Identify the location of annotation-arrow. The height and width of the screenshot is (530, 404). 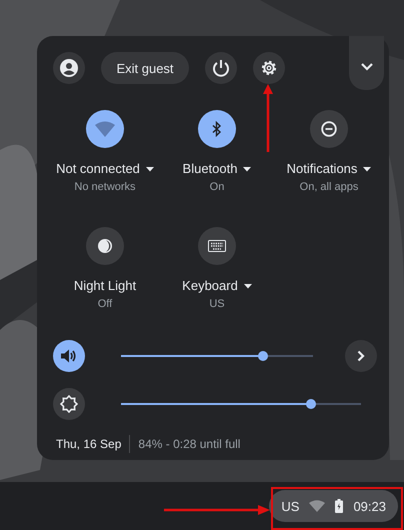
(268, 118).